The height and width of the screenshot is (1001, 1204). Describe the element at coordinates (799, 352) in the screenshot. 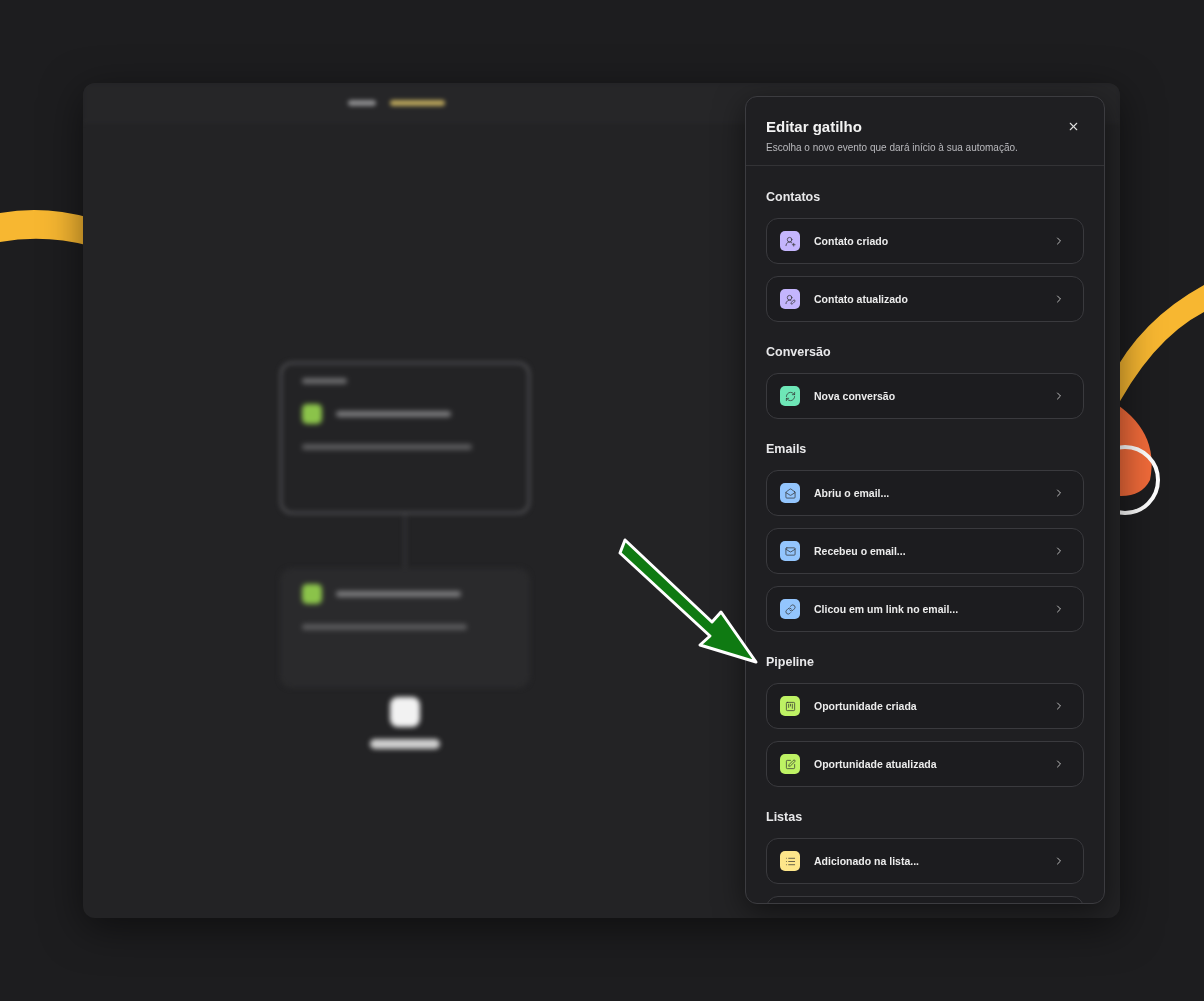

I see `section-heading: Conversão` at that location.